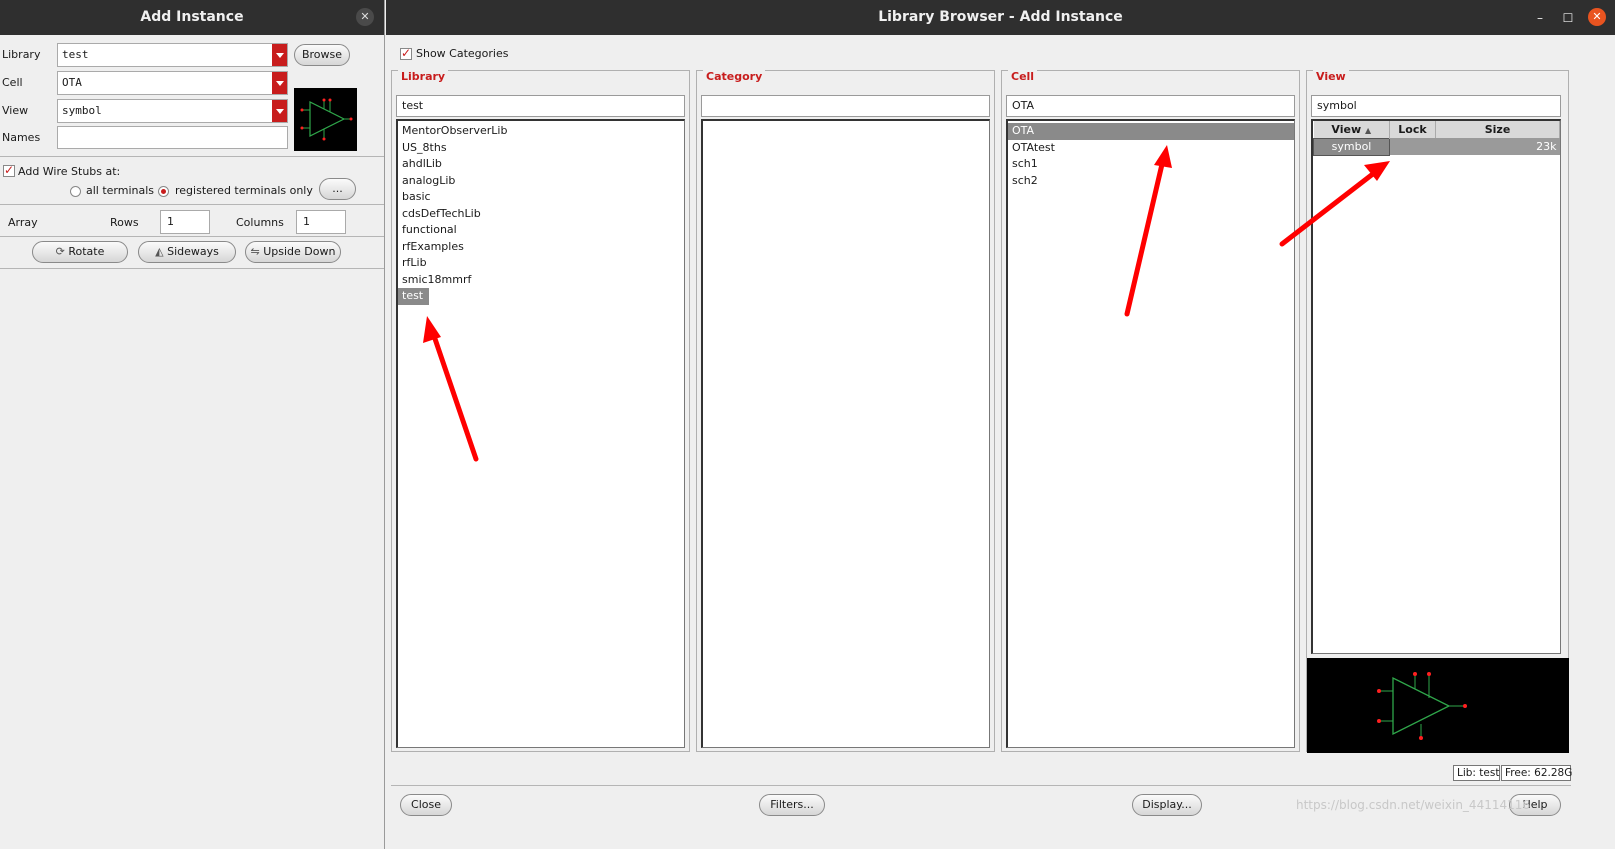 This screenshot has height=849, width=1615. Describe the element at coordinates (1436, 106) in the screenshot. I see `view-filter-input: symbol` at that location.